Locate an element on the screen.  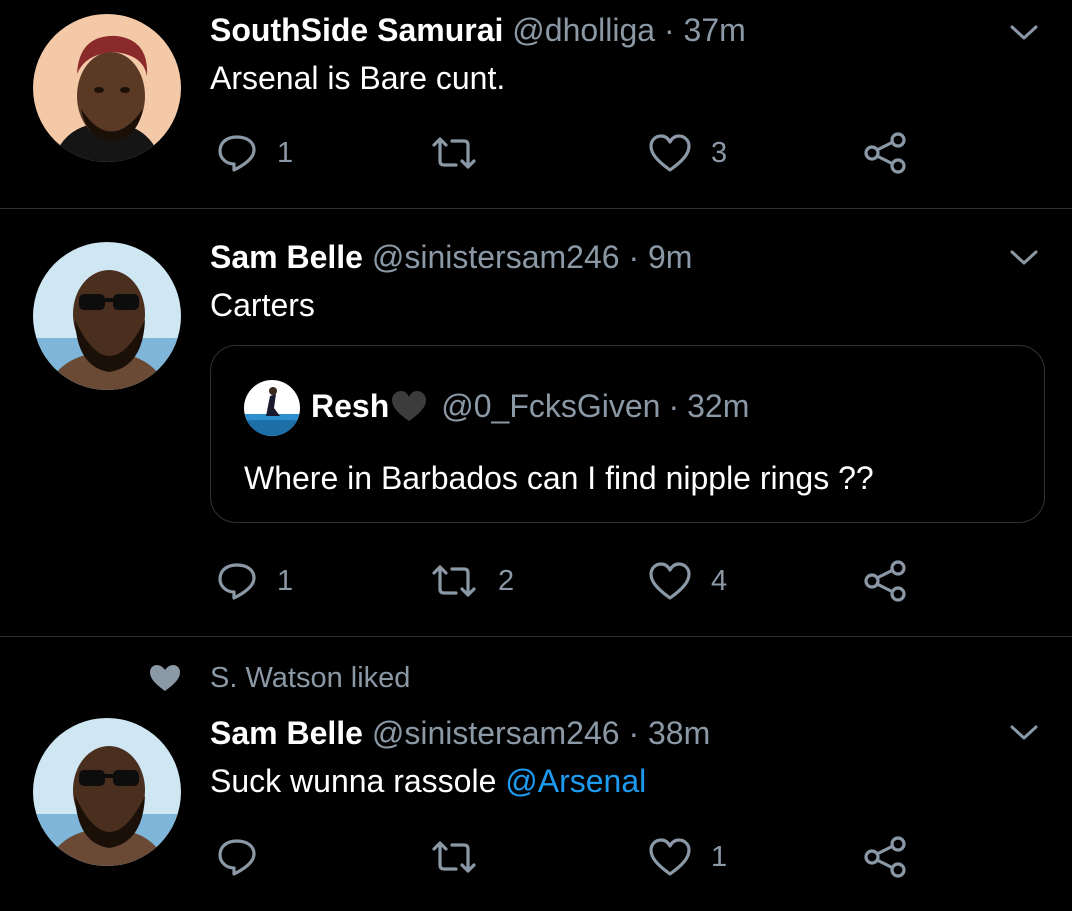
avatar is located at coordinates (107, 316).